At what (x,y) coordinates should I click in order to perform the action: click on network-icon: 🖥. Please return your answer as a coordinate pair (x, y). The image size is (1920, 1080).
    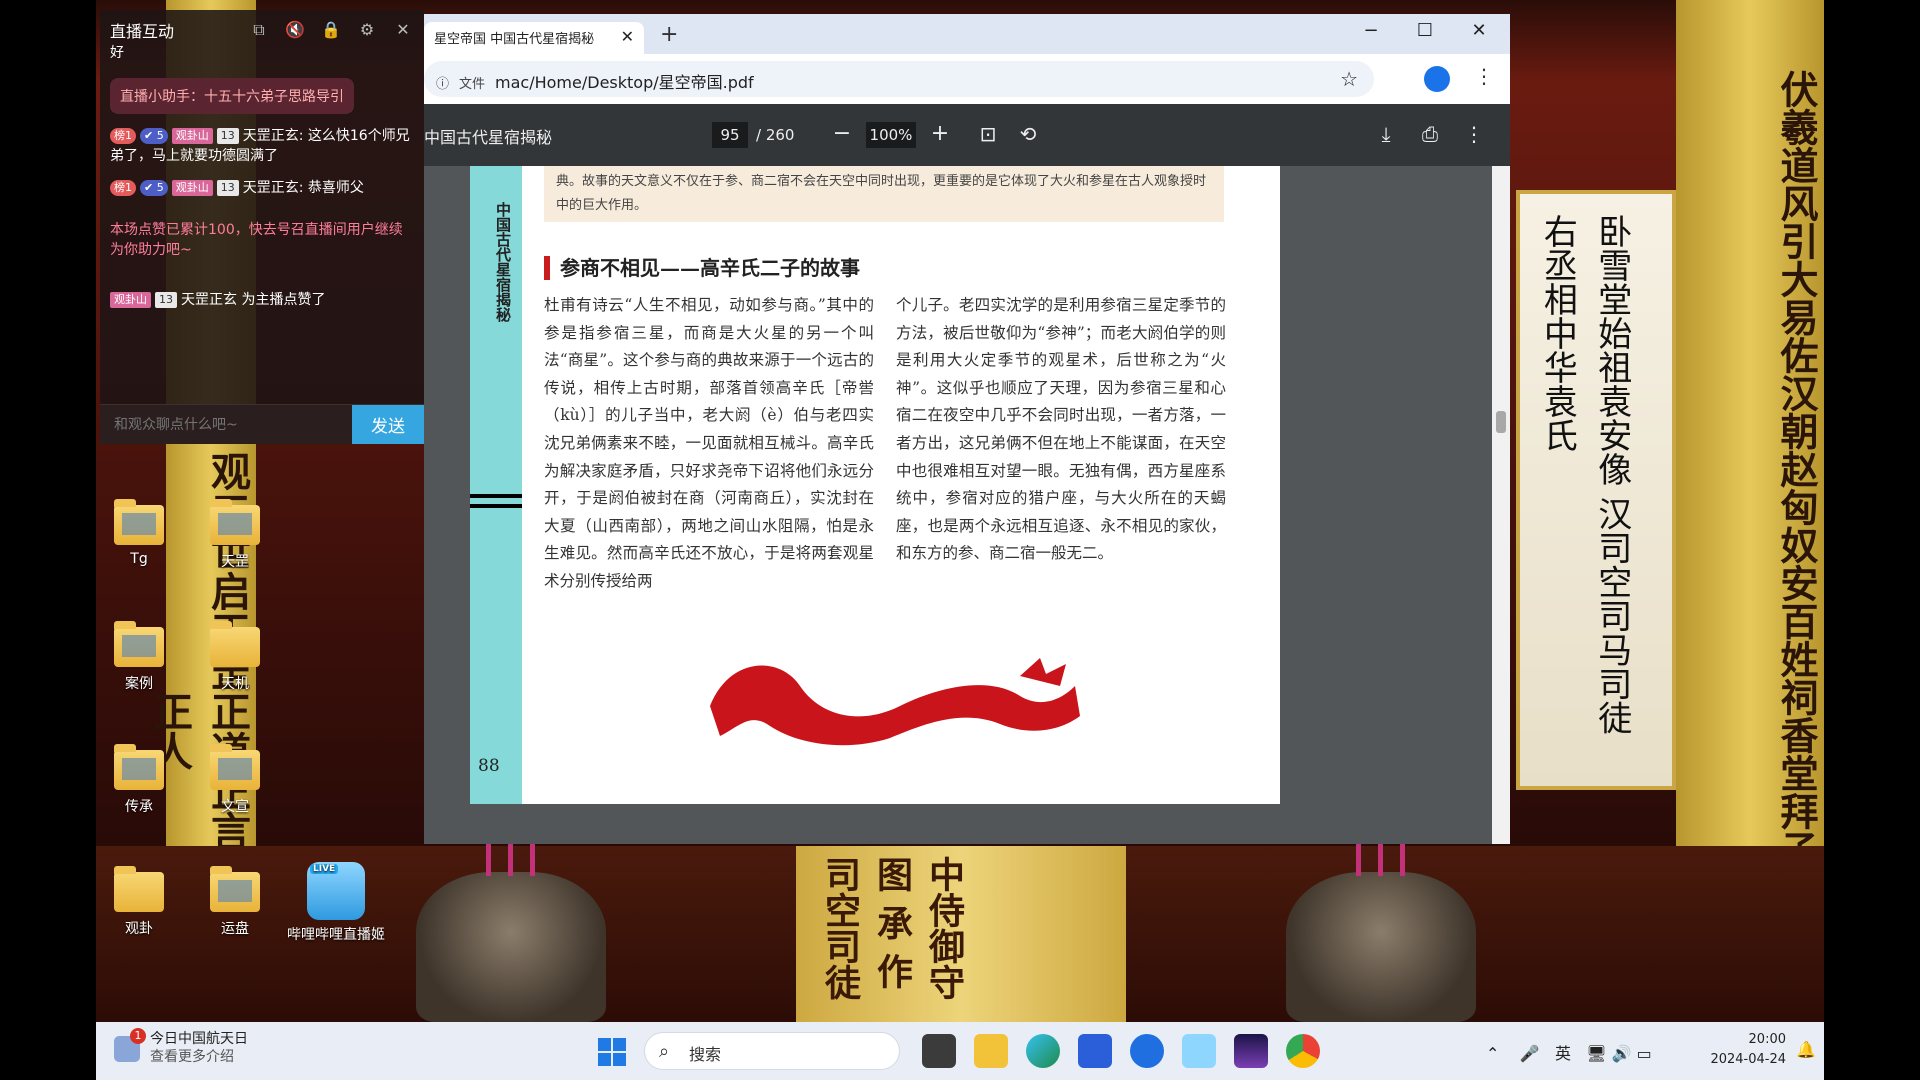
    Looking at the image, I should click on (1596, 1053).